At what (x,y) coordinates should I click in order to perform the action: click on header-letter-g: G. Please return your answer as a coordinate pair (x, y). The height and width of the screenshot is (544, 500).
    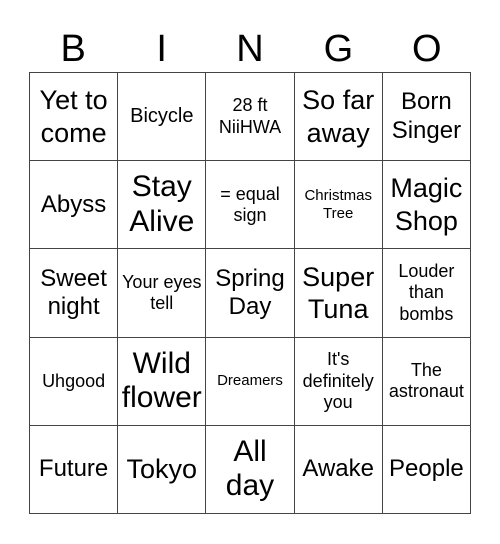
    Looking at the image, I should click on (338, 49).